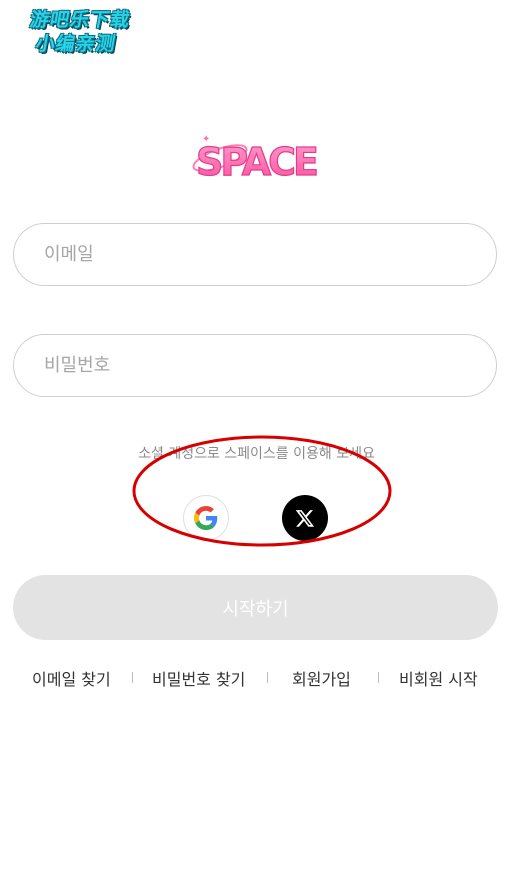 The height and width of the screenshot is (874, 513). I want to click on email-field, so click(255, 254).